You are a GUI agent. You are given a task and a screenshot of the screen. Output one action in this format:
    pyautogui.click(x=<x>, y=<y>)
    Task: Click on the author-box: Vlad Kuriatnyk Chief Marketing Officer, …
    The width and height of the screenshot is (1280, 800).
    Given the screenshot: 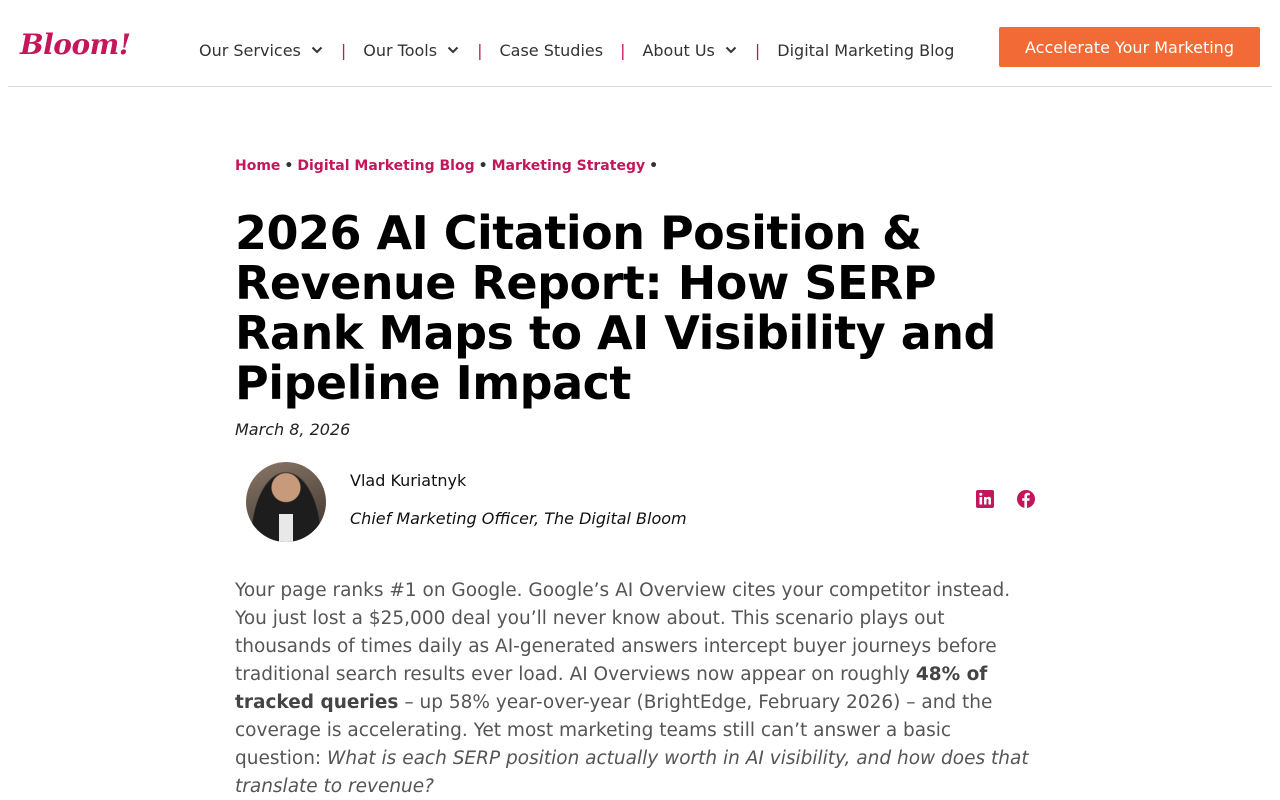 What is the action you would take?
    pyautogui.click(x=637, y=502)
    